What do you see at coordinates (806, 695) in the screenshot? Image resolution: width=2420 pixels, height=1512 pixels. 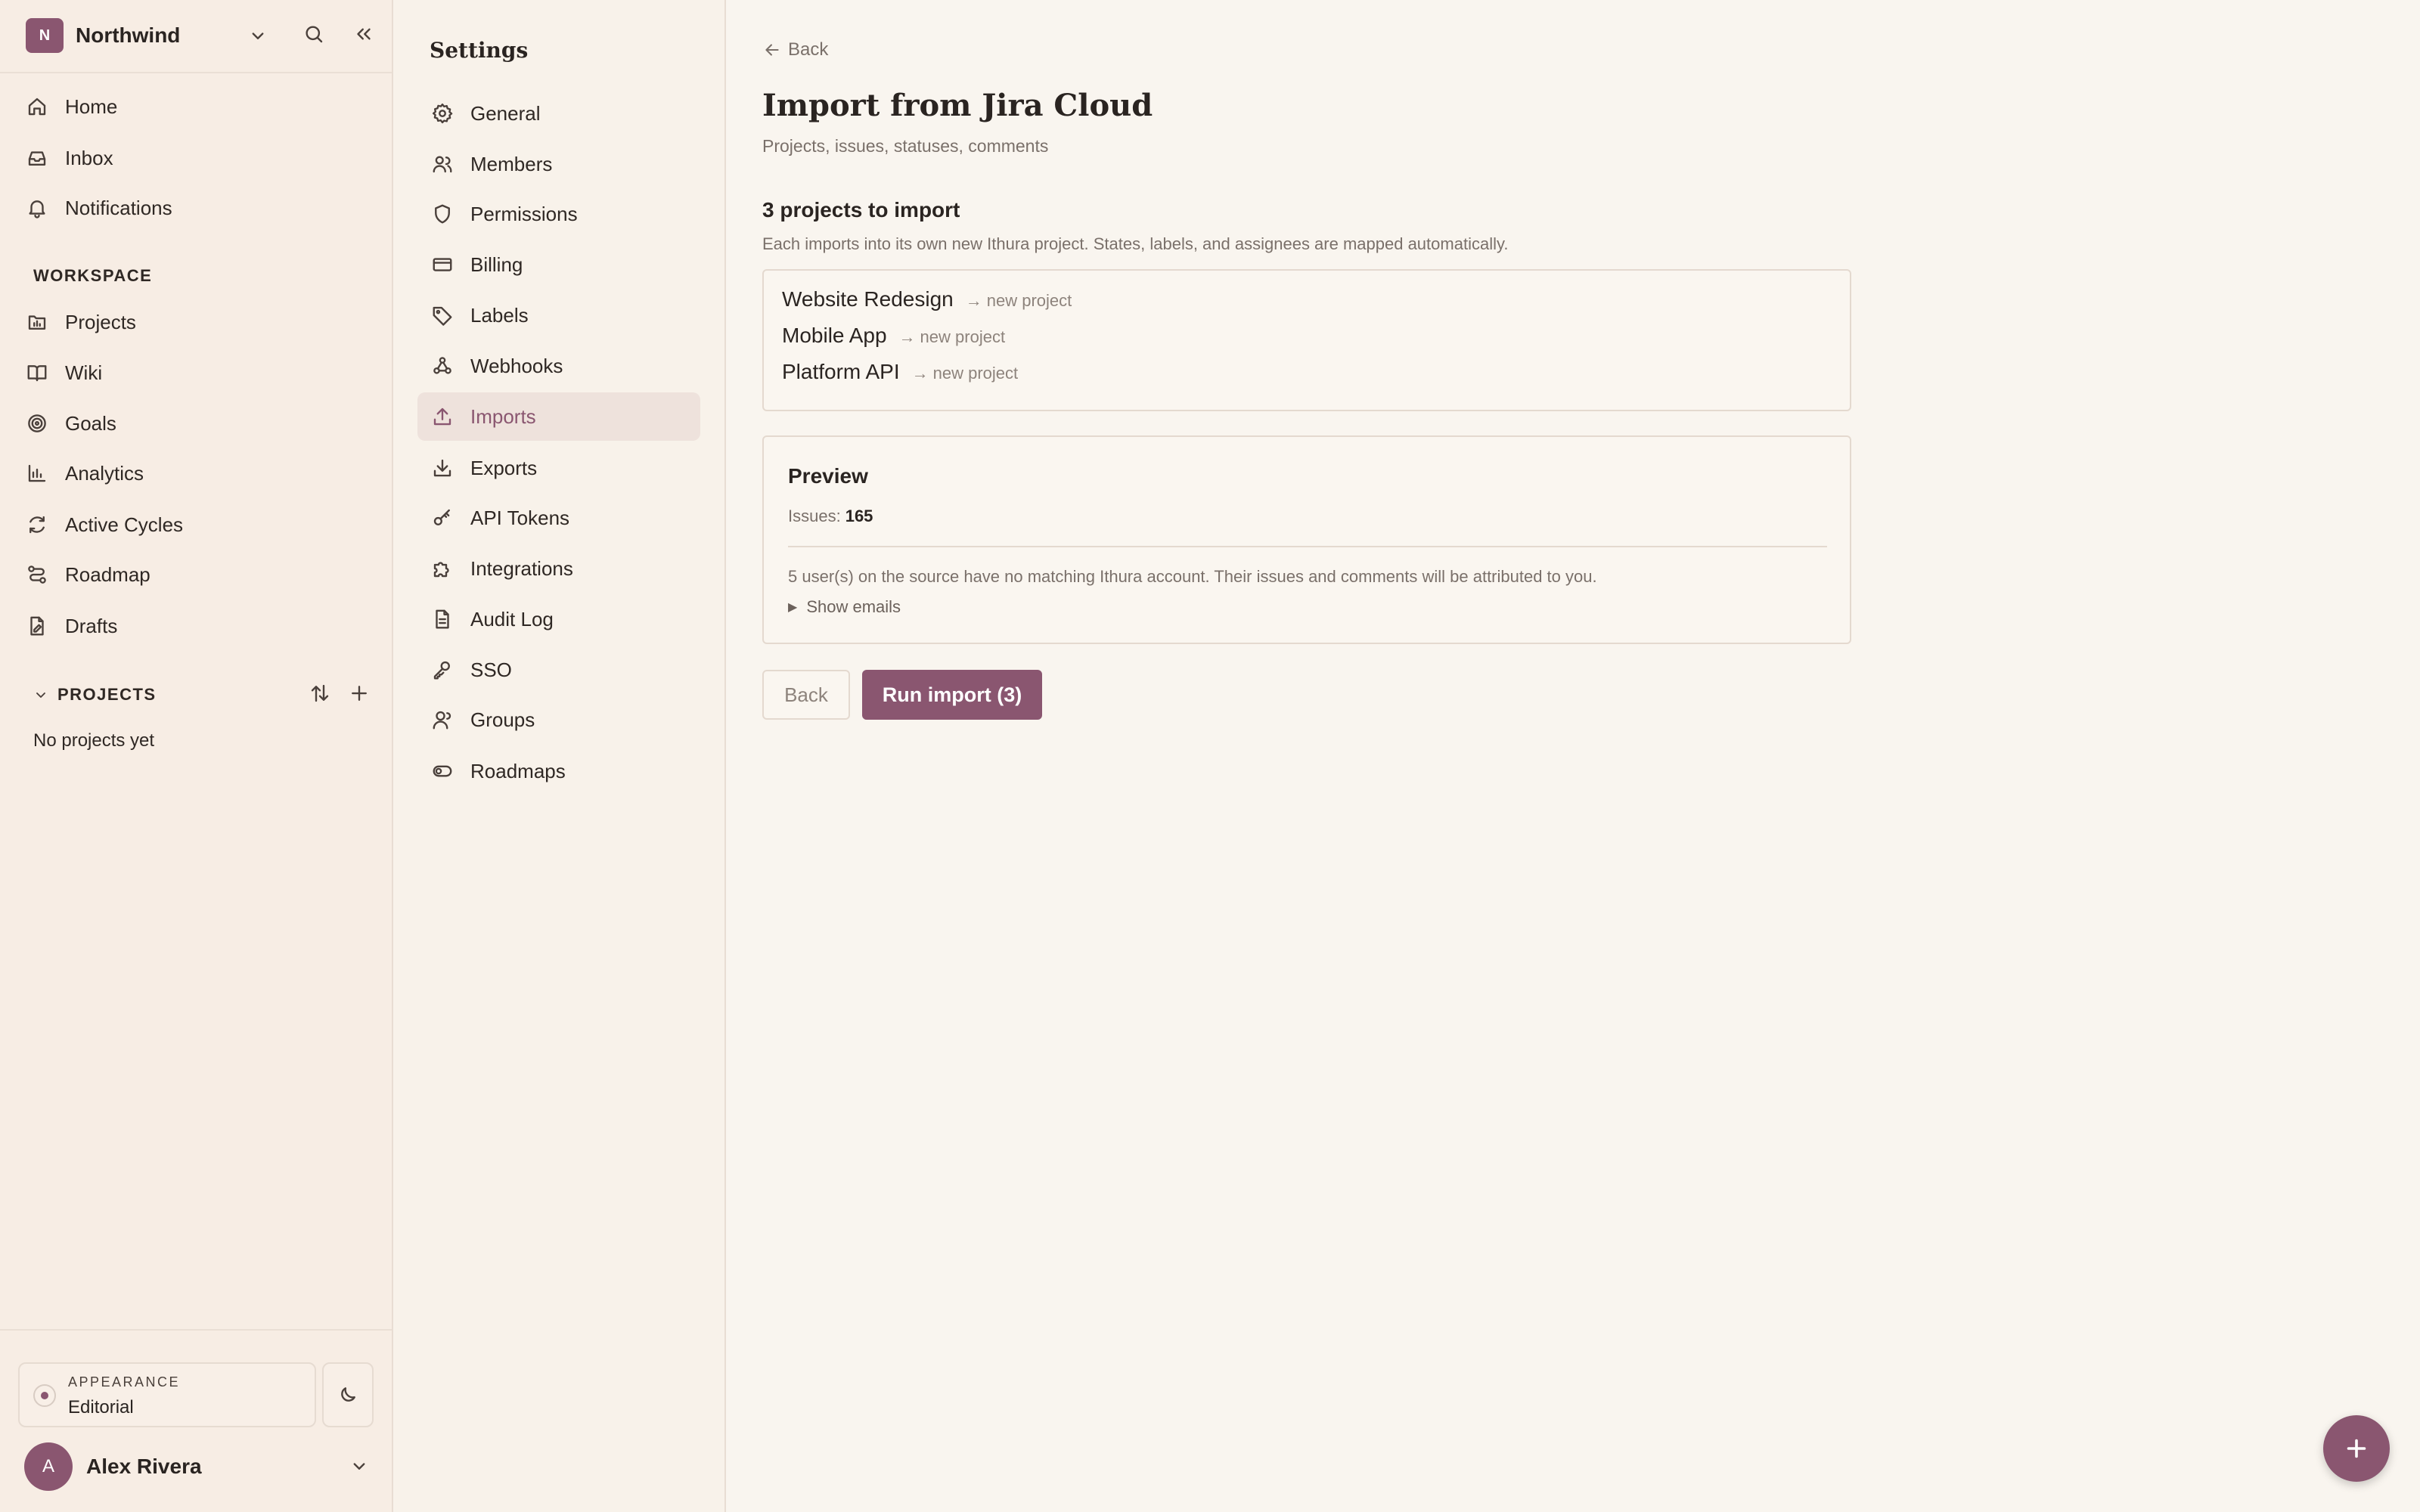 I see `back-button: Back` at bounding box center [806, 695].